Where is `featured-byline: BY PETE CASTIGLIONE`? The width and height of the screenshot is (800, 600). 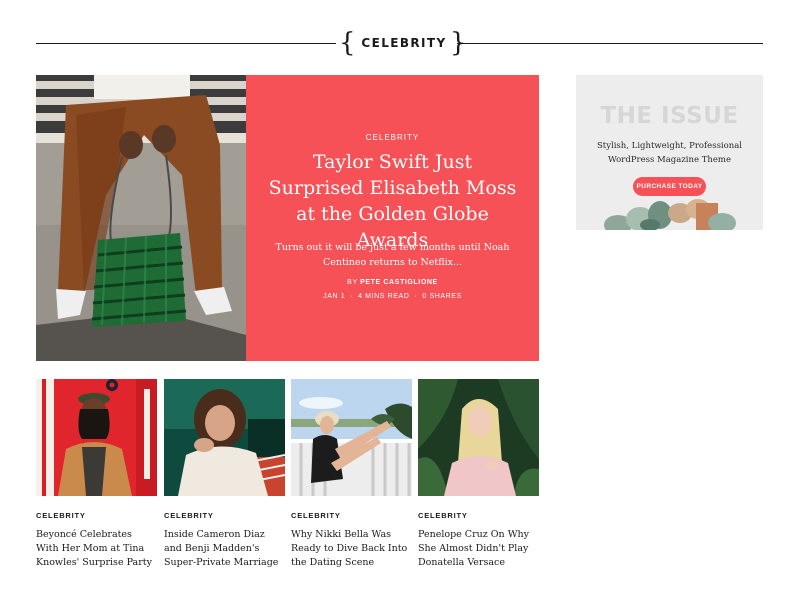
featured-byline: BY PETE CASTIGLIONE is located at coordinates (392, 282).